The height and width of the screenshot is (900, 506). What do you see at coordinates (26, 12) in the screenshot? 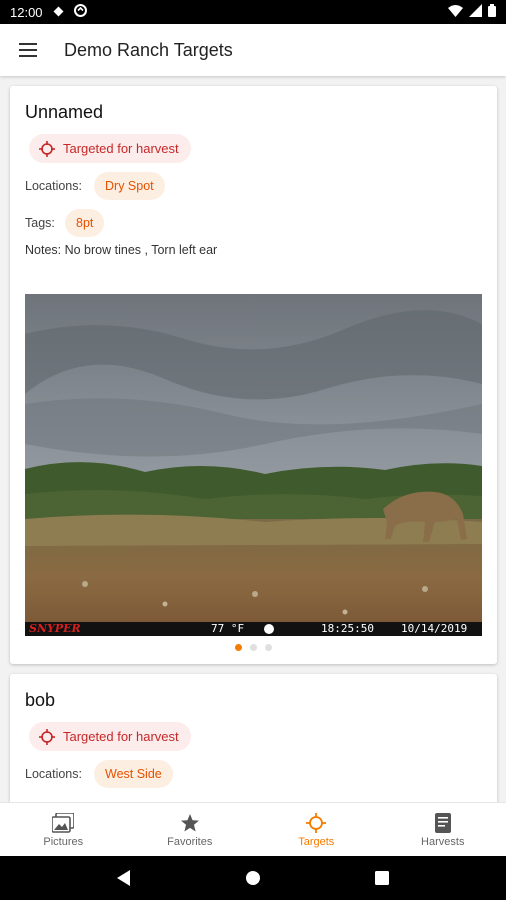
I see `status-time: 12:00` at bounding box center [26, 12].